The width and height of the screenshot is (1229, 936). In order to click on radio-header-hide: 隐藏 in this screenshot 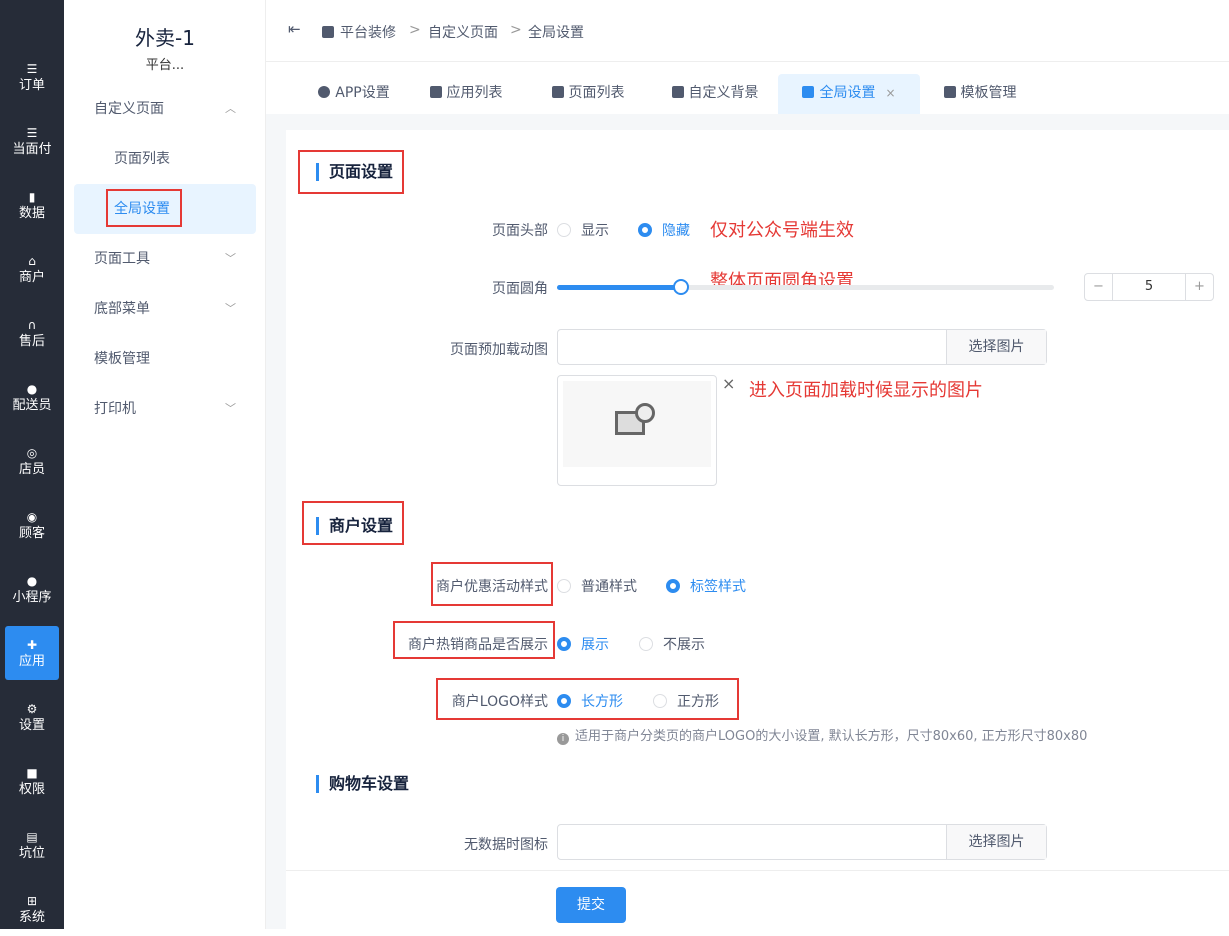, I will do `click(664, 230)`.